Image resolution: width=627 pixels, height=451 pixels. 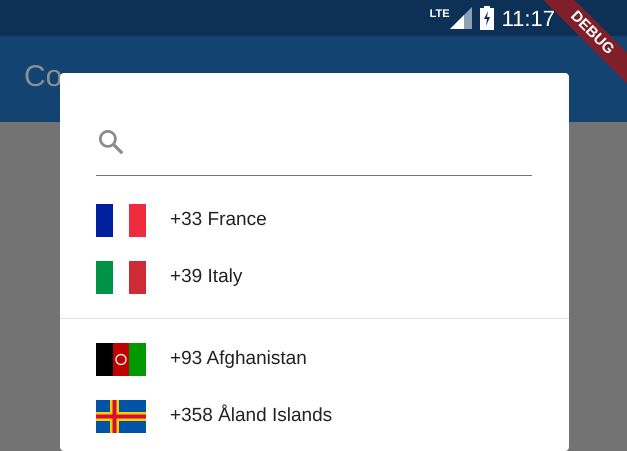 What do you see at coordinates (487, 18) in the screenshot?
I see `battery-icon` at bounding box center [487, 18].